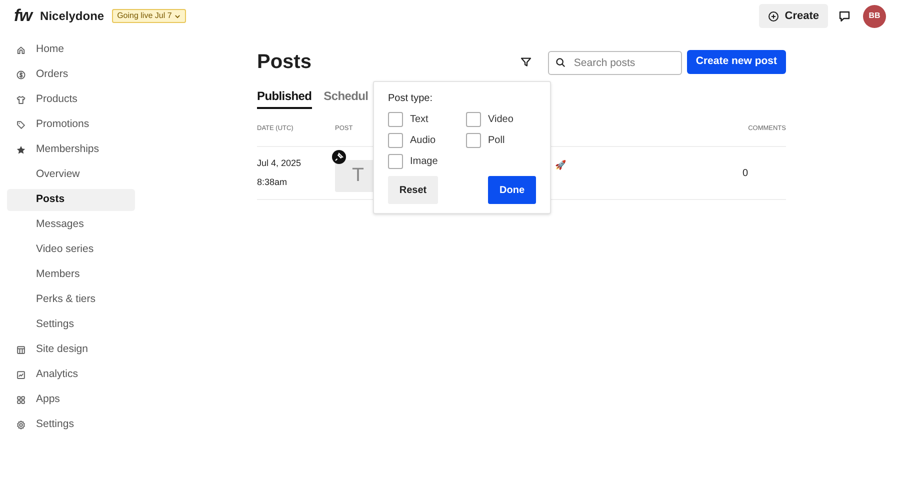  I want to click on tab: Published, so click(284, 98).